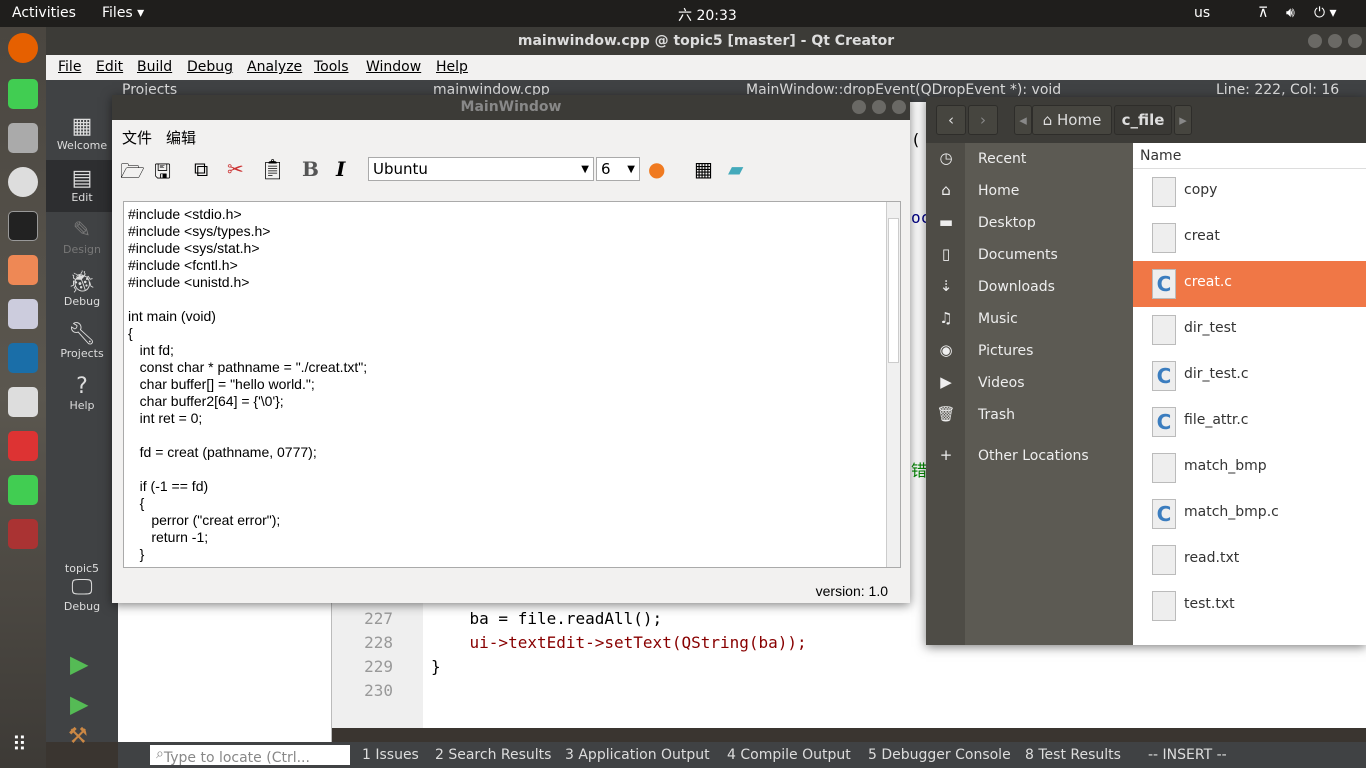 Image resolution: width=1366 pixels, height=768 pixels. What do you see at coordinates (1249, 560) in the screenshot?
I see `file-item: read.txt` at bounding box center [1249, 560].